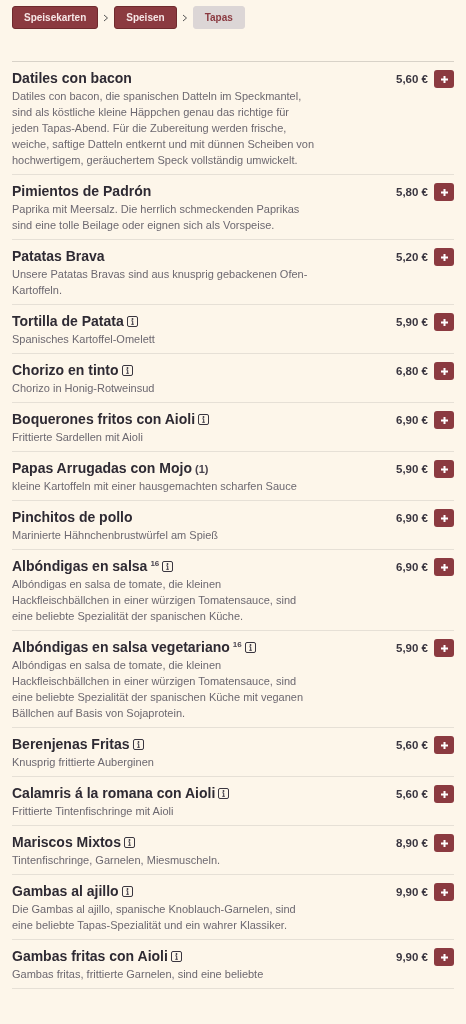  I want to click on dish-name: Albóndigas en salsa vegetariano, so click(121, 647).